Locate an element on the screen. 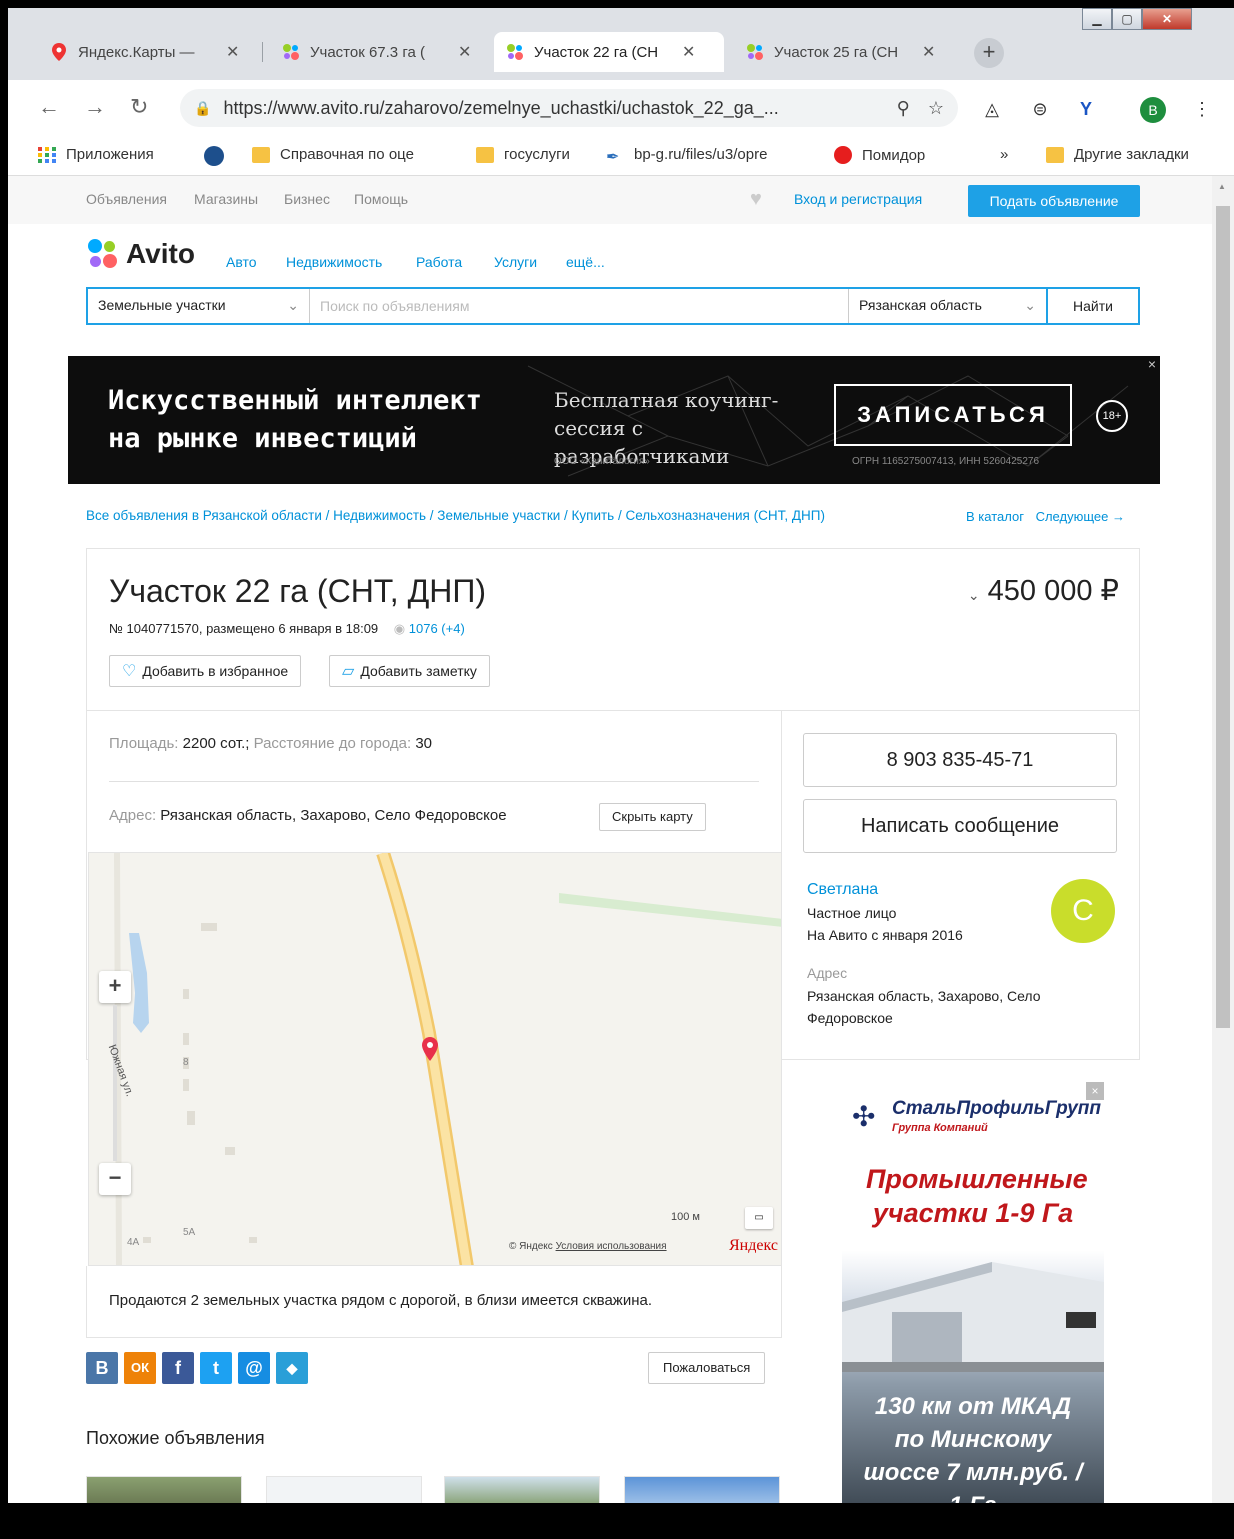 This screenshot has width=1234, height=1539. scrollbar: ▲ is located at coordinates (1223, 839).